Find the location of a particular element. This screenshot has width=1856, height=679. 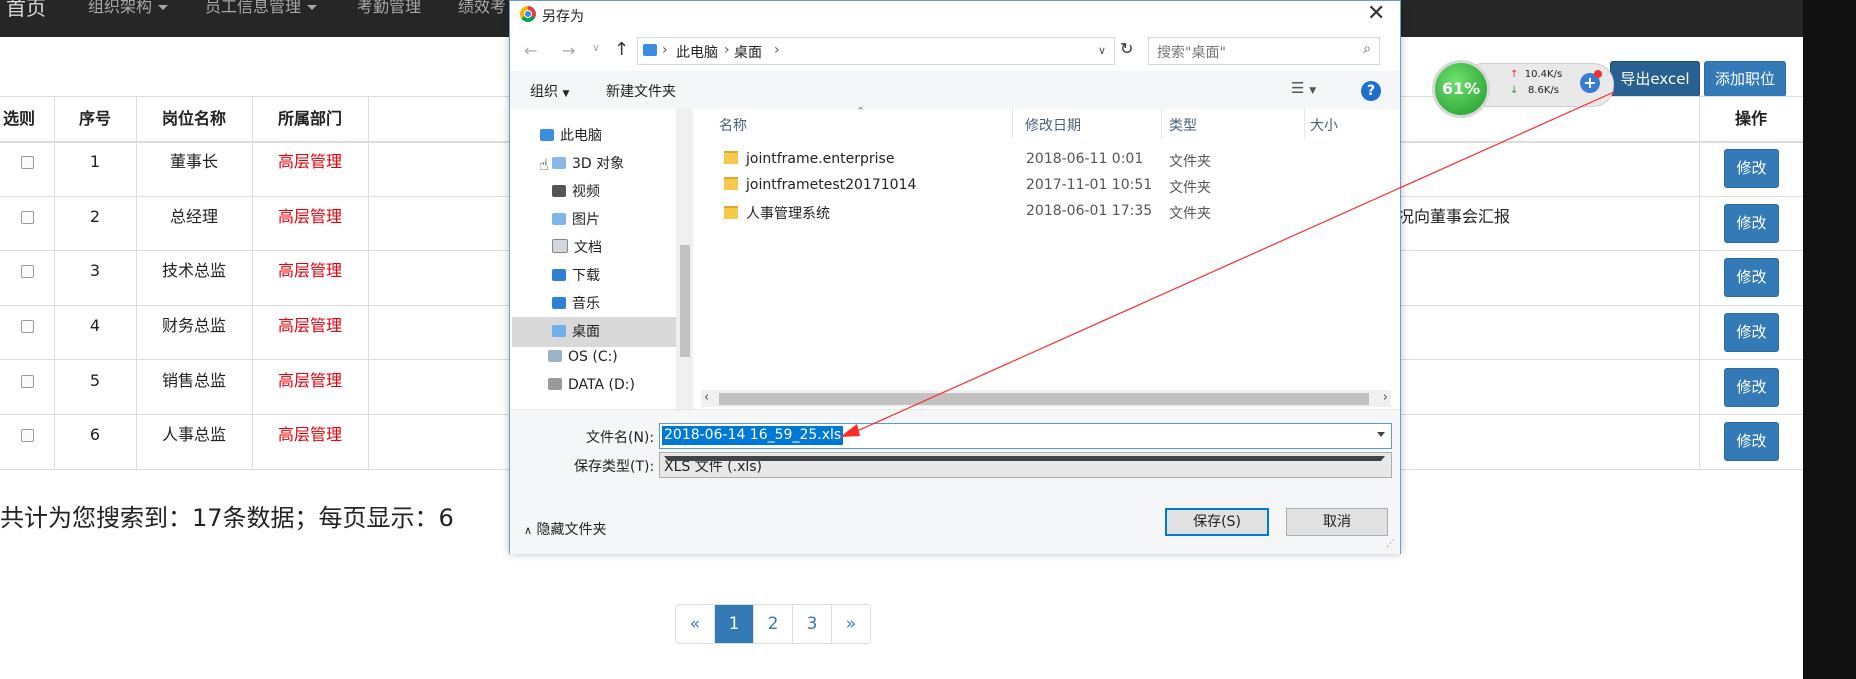

search-placeholder: 搜索"桌面" is located at coordinates (1191, 53).